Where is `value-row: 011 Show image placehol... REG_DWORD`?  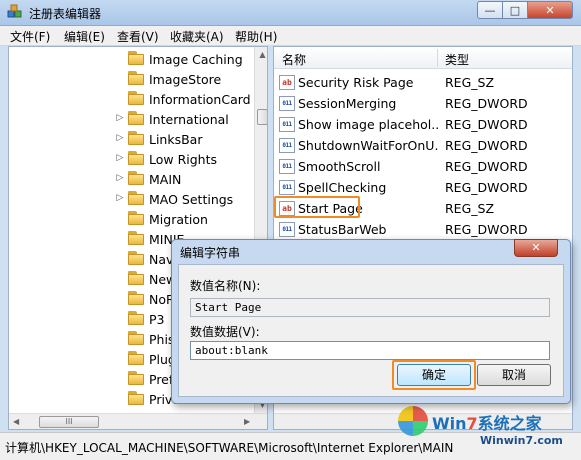
value-row: 011 Show image placehol... REG_DWORD is located at coordinates (423, 124).